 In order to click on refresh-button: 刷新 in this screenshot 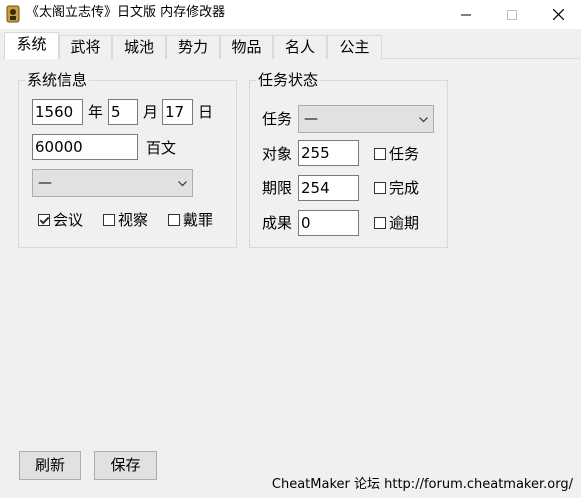, I will do `click(50, 465)`.